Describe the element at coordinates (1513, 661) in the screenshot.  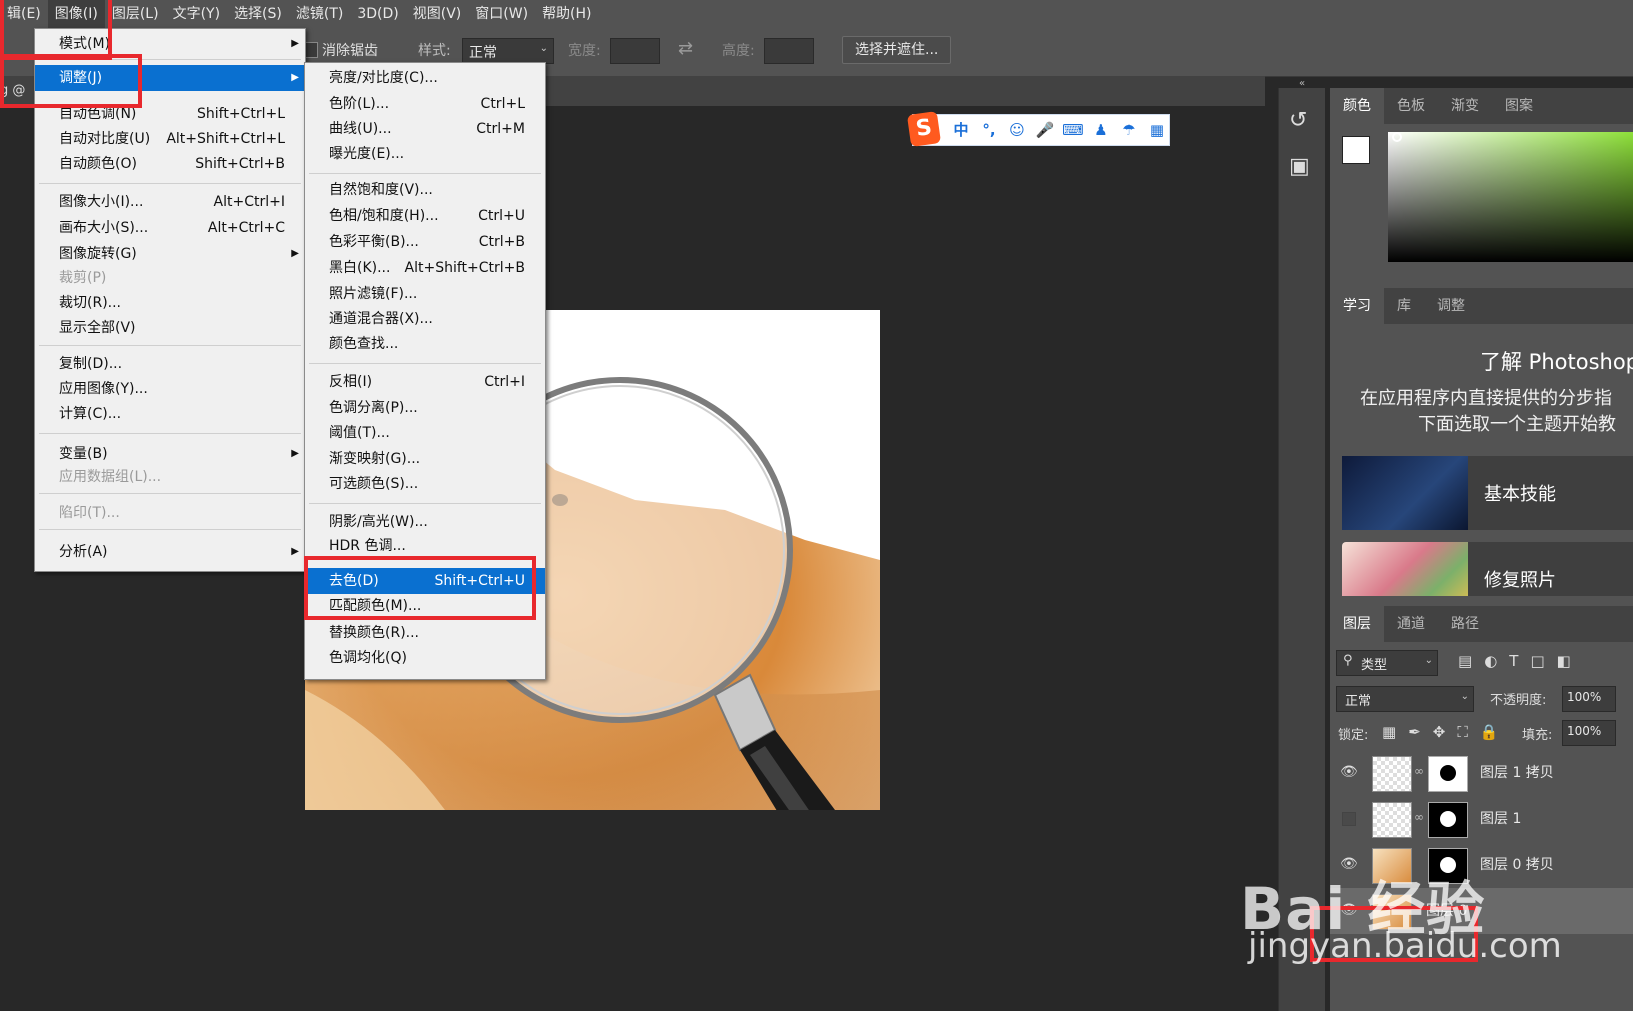
I see `type-filter-icon: T` at that location.